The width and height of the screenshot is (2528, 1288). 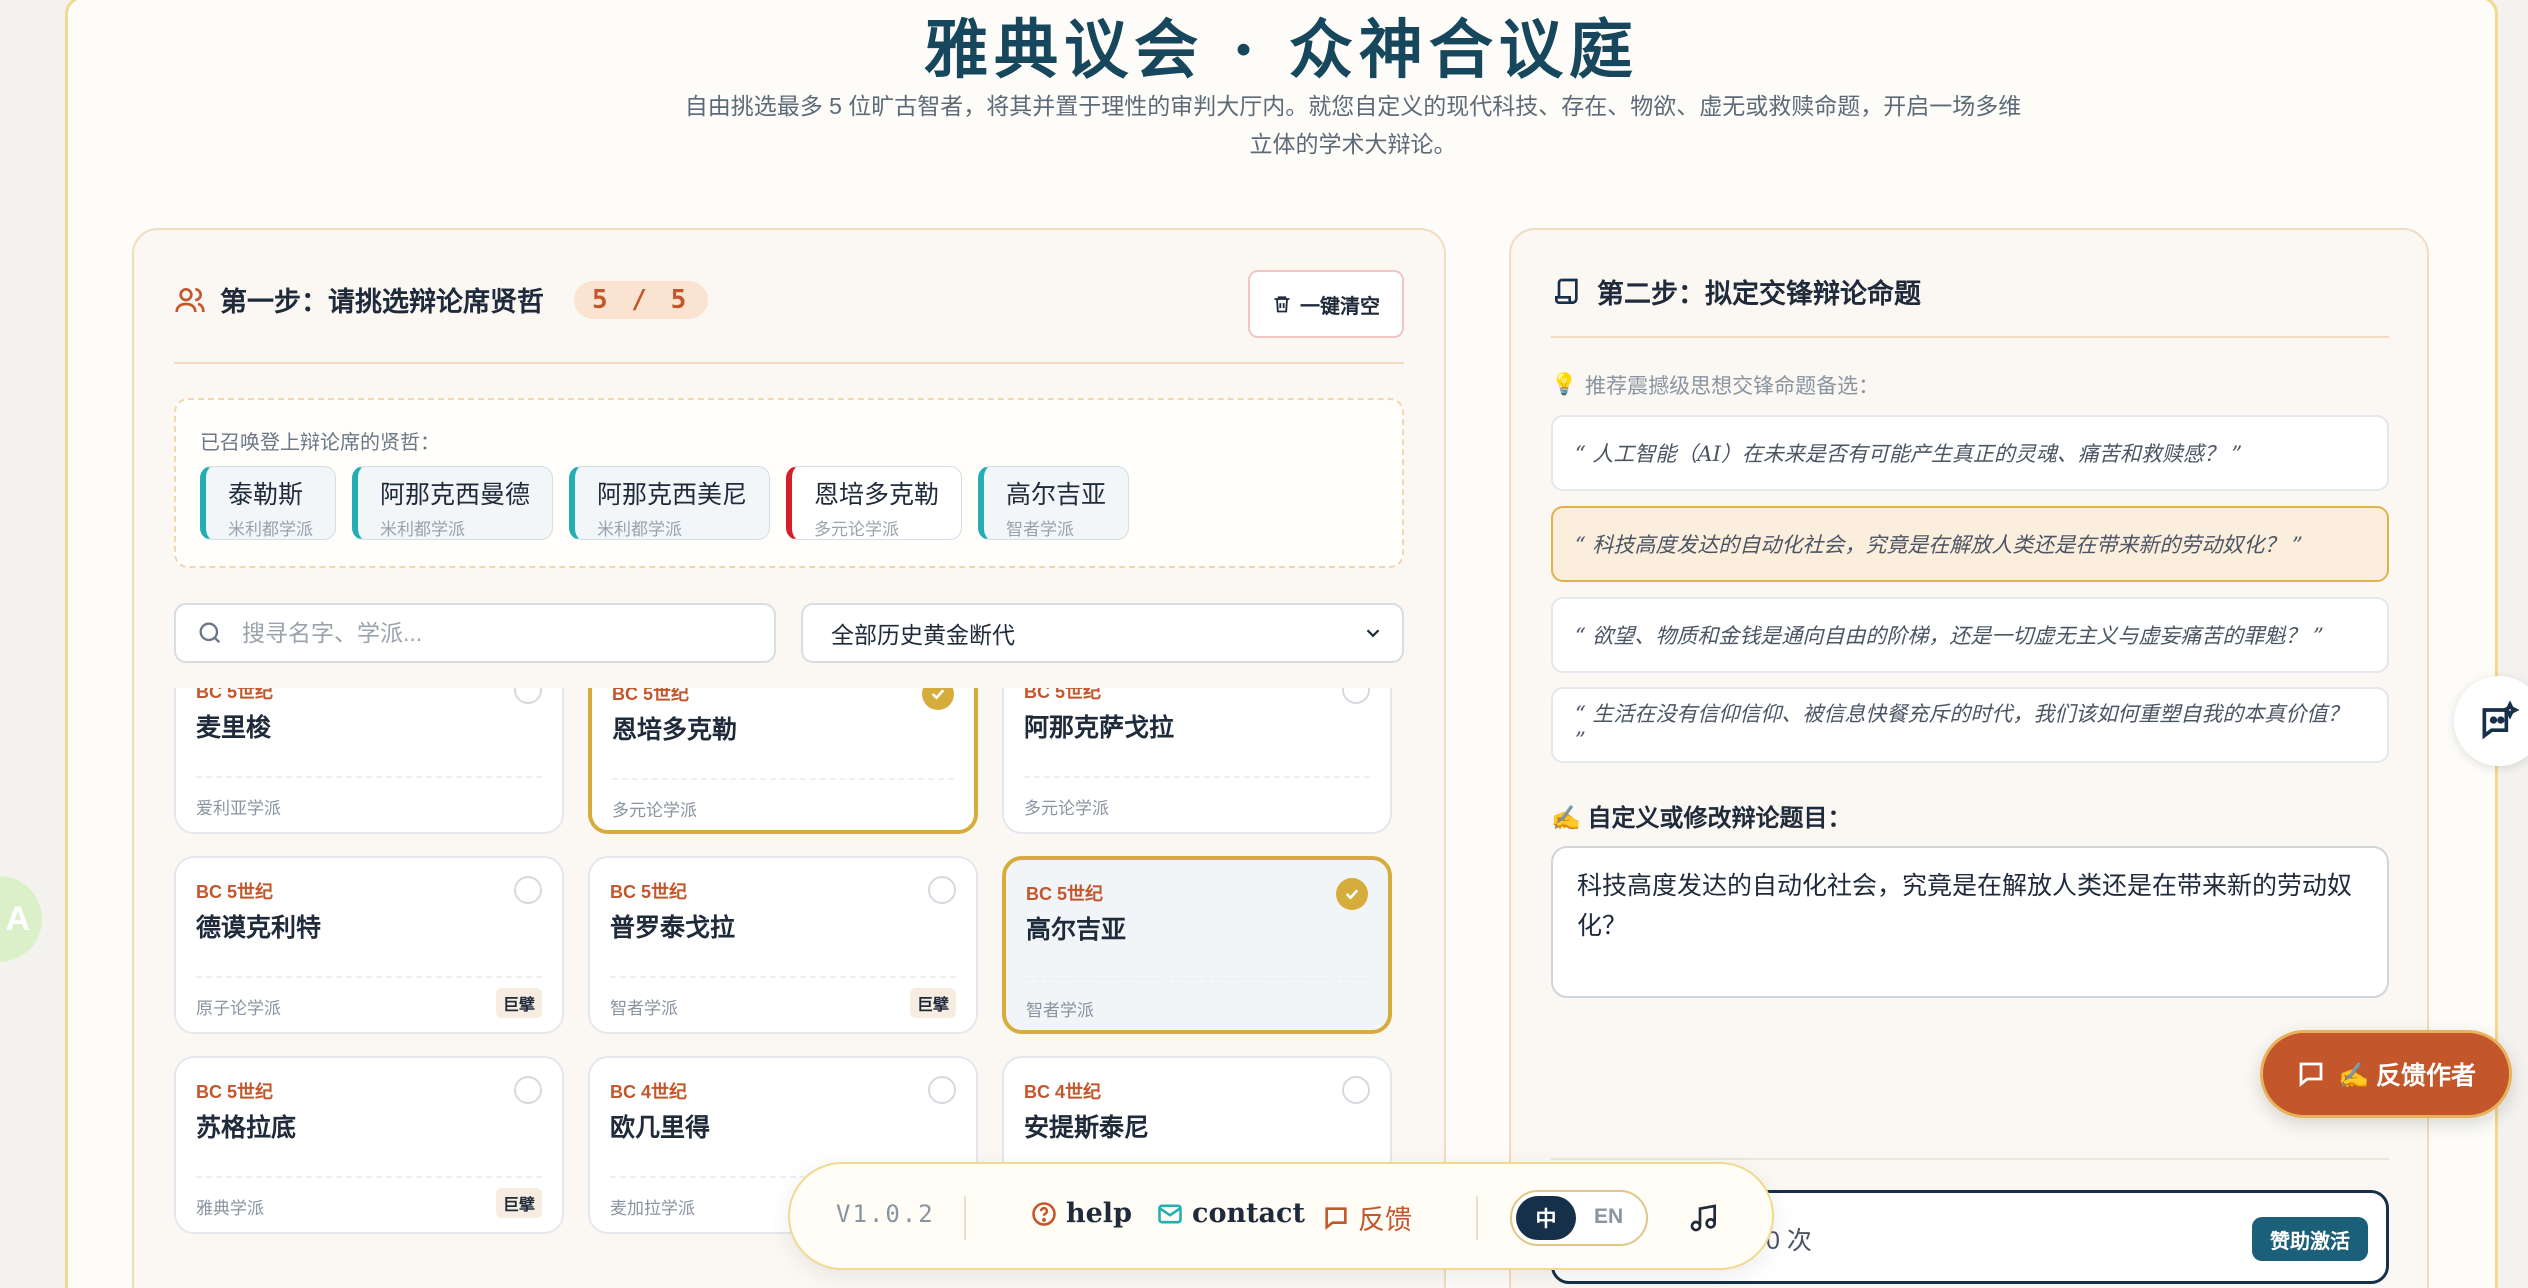 I want to click on card-name: 恩培多克勒, so click(x=675, y=729).